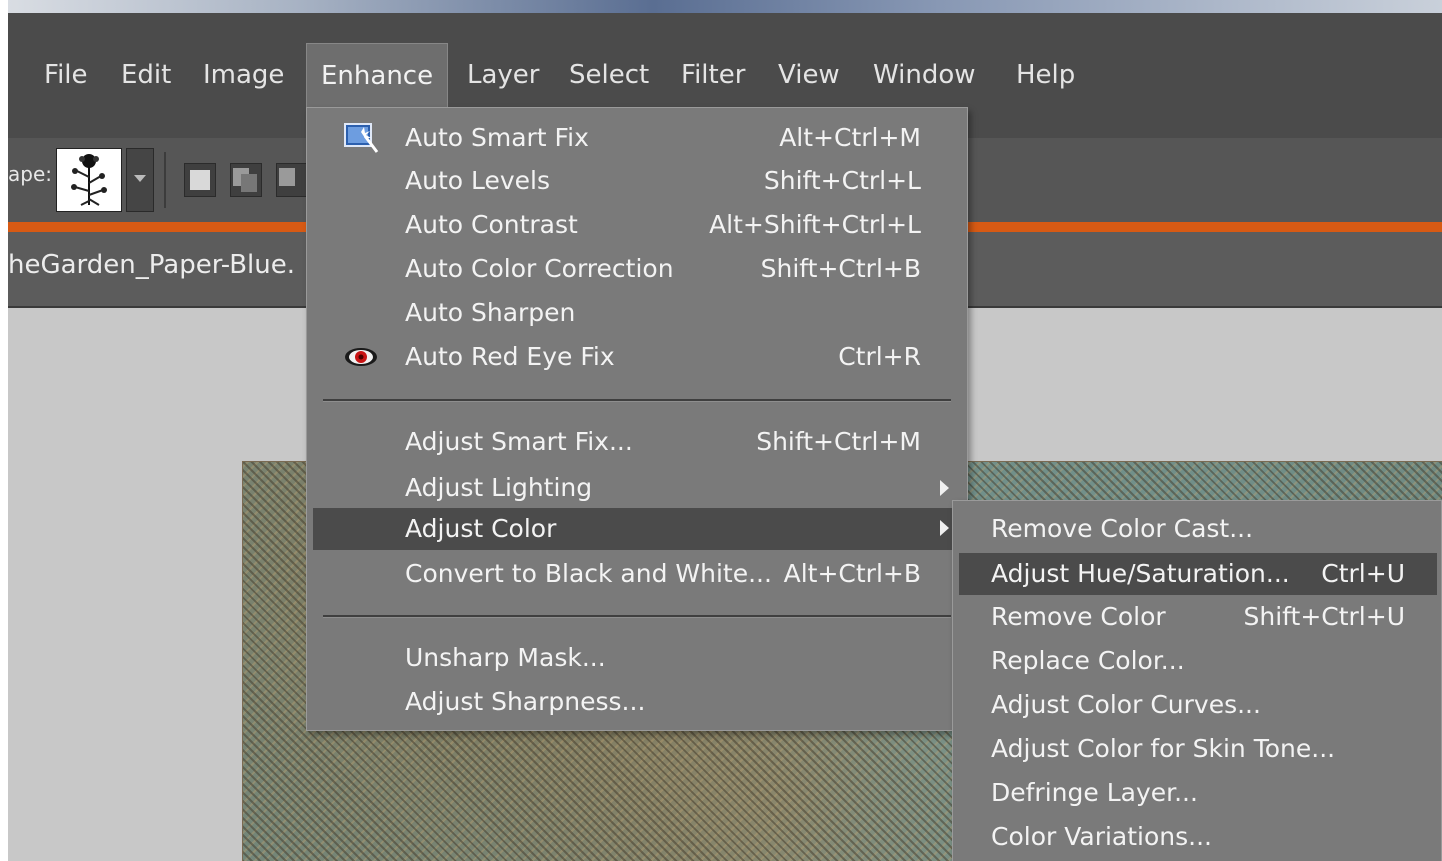 This screenshot has width=1442, height=861. Describe the element at coordinates (1045, 75) in the screenshot. I see `menu-help: Help` at that location.